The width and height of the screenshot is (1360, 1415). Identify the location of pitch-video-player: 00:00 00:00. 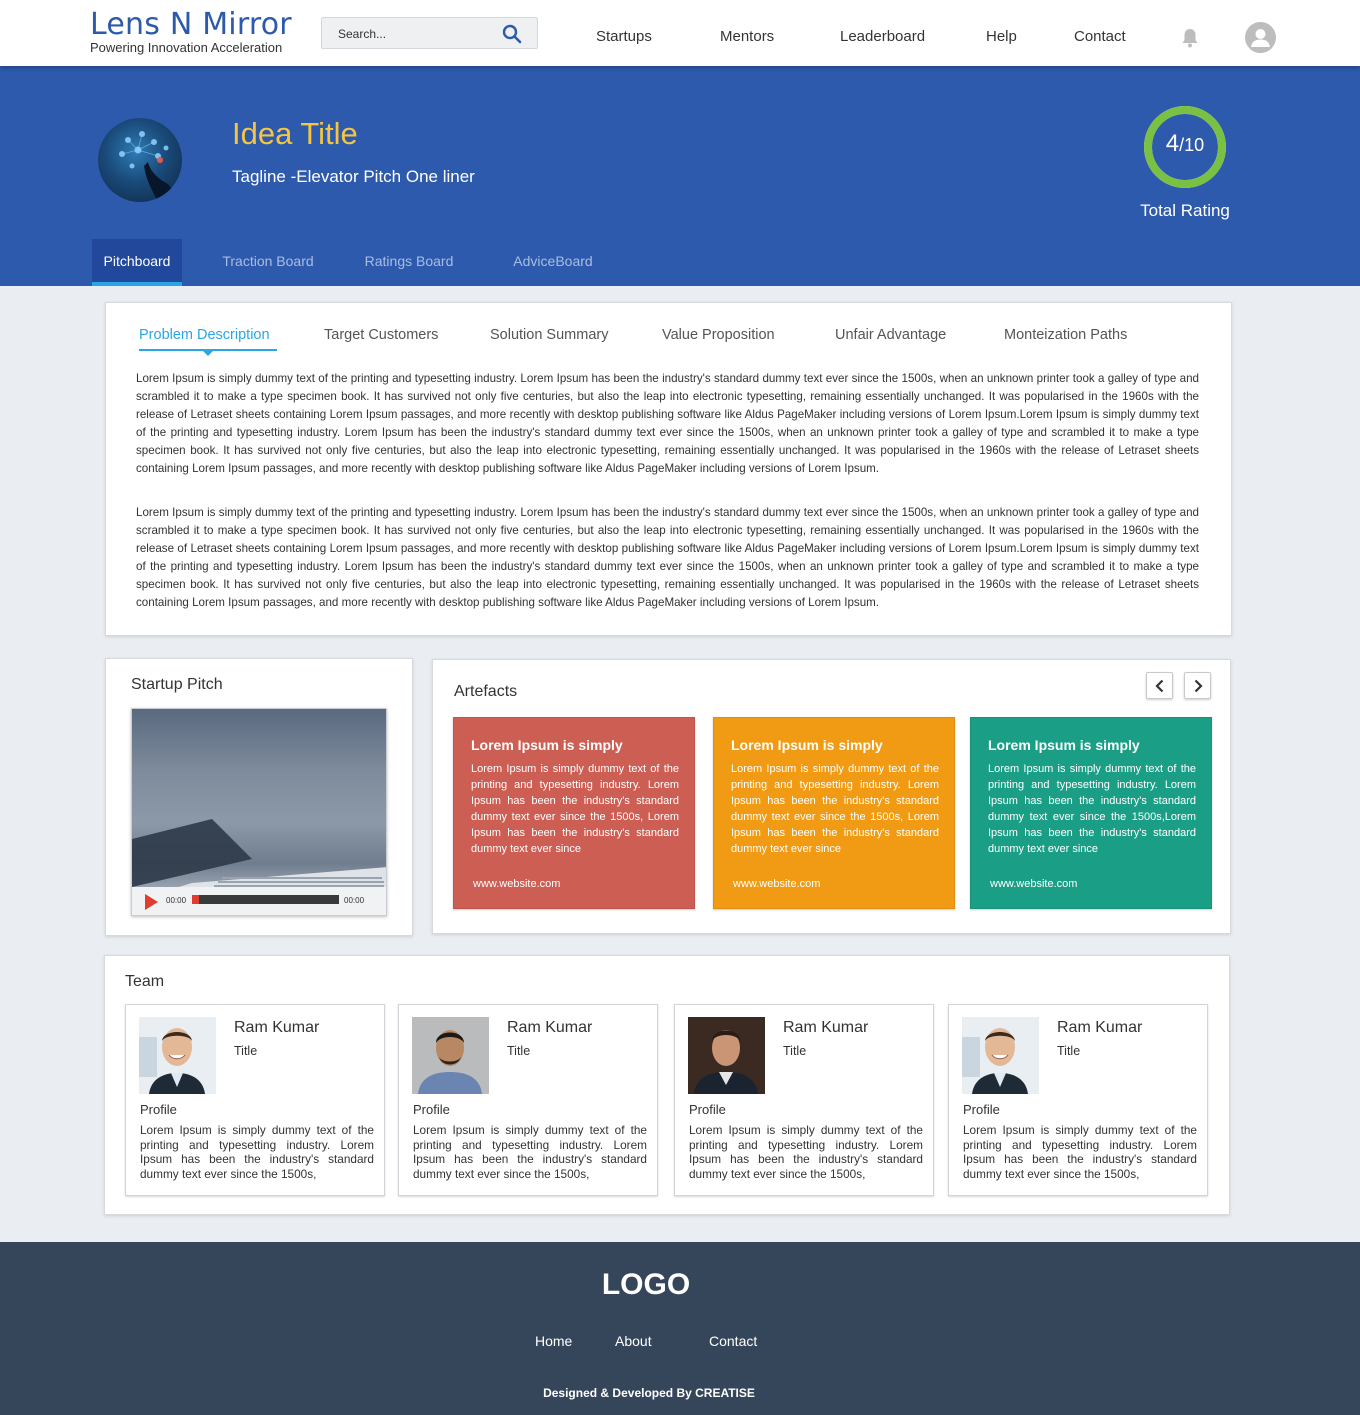
(259, 812).